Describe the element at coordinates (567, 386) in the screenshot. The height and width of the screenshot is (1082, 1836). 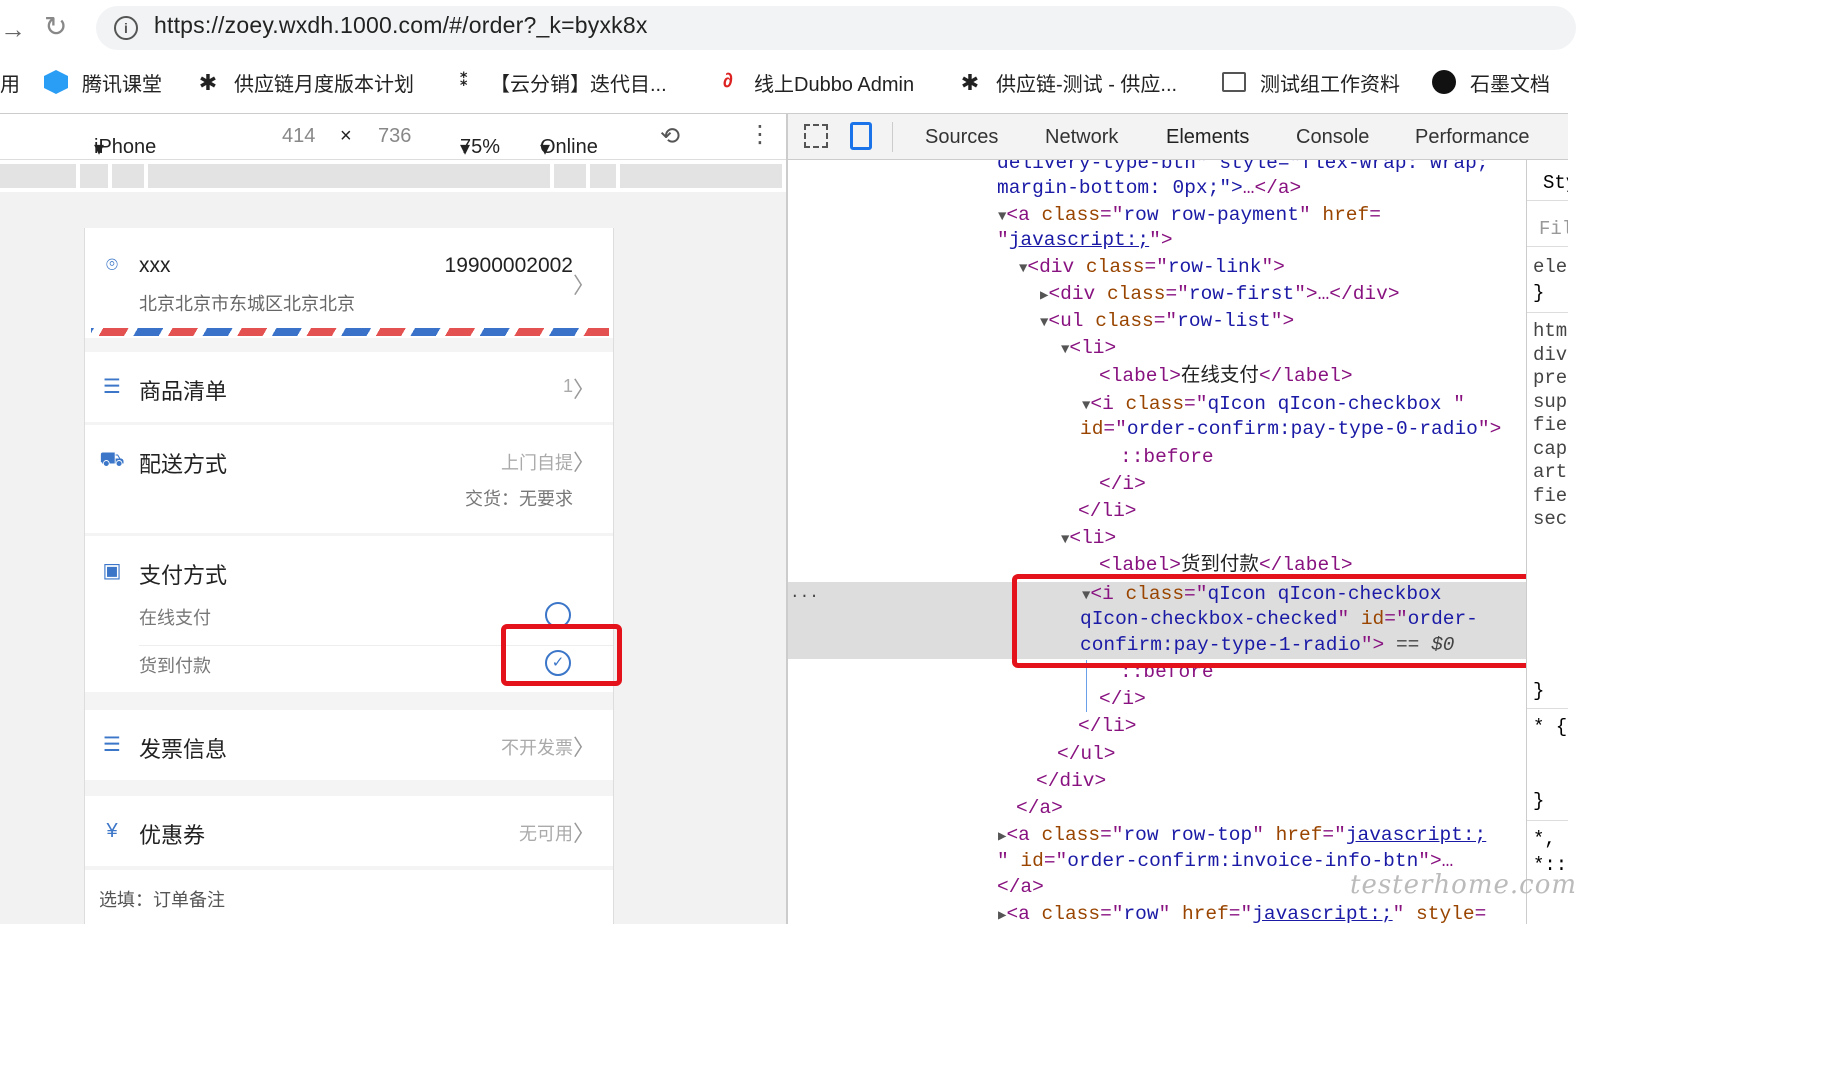
I see `goods-count: 1` at that location.